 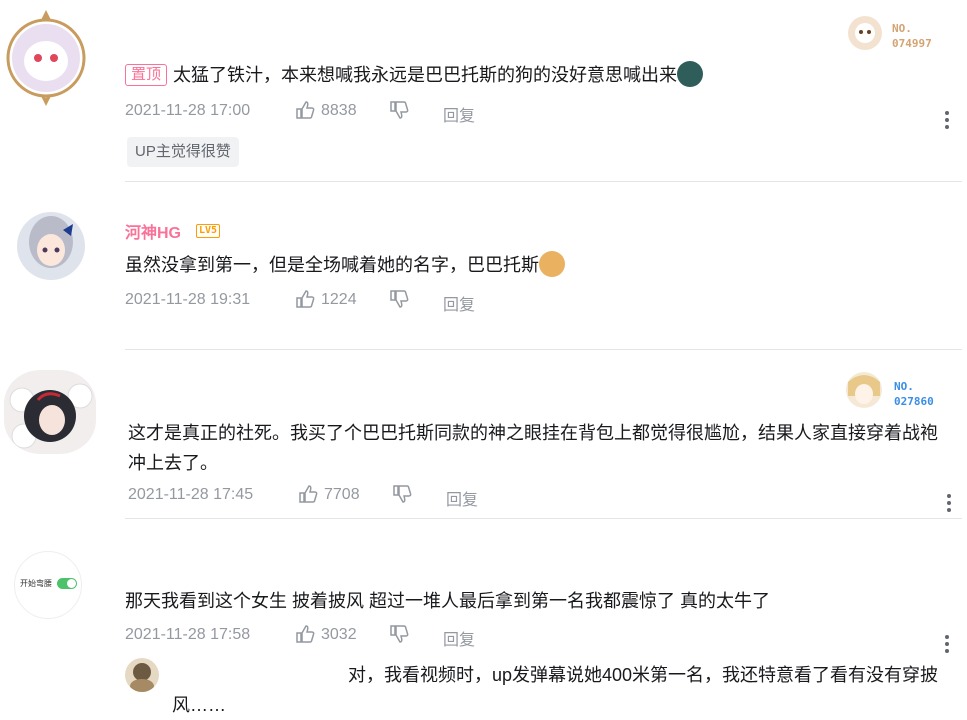 I want to click on comment-time: 2021-11-28 17:45, so click(x=191, y=494).